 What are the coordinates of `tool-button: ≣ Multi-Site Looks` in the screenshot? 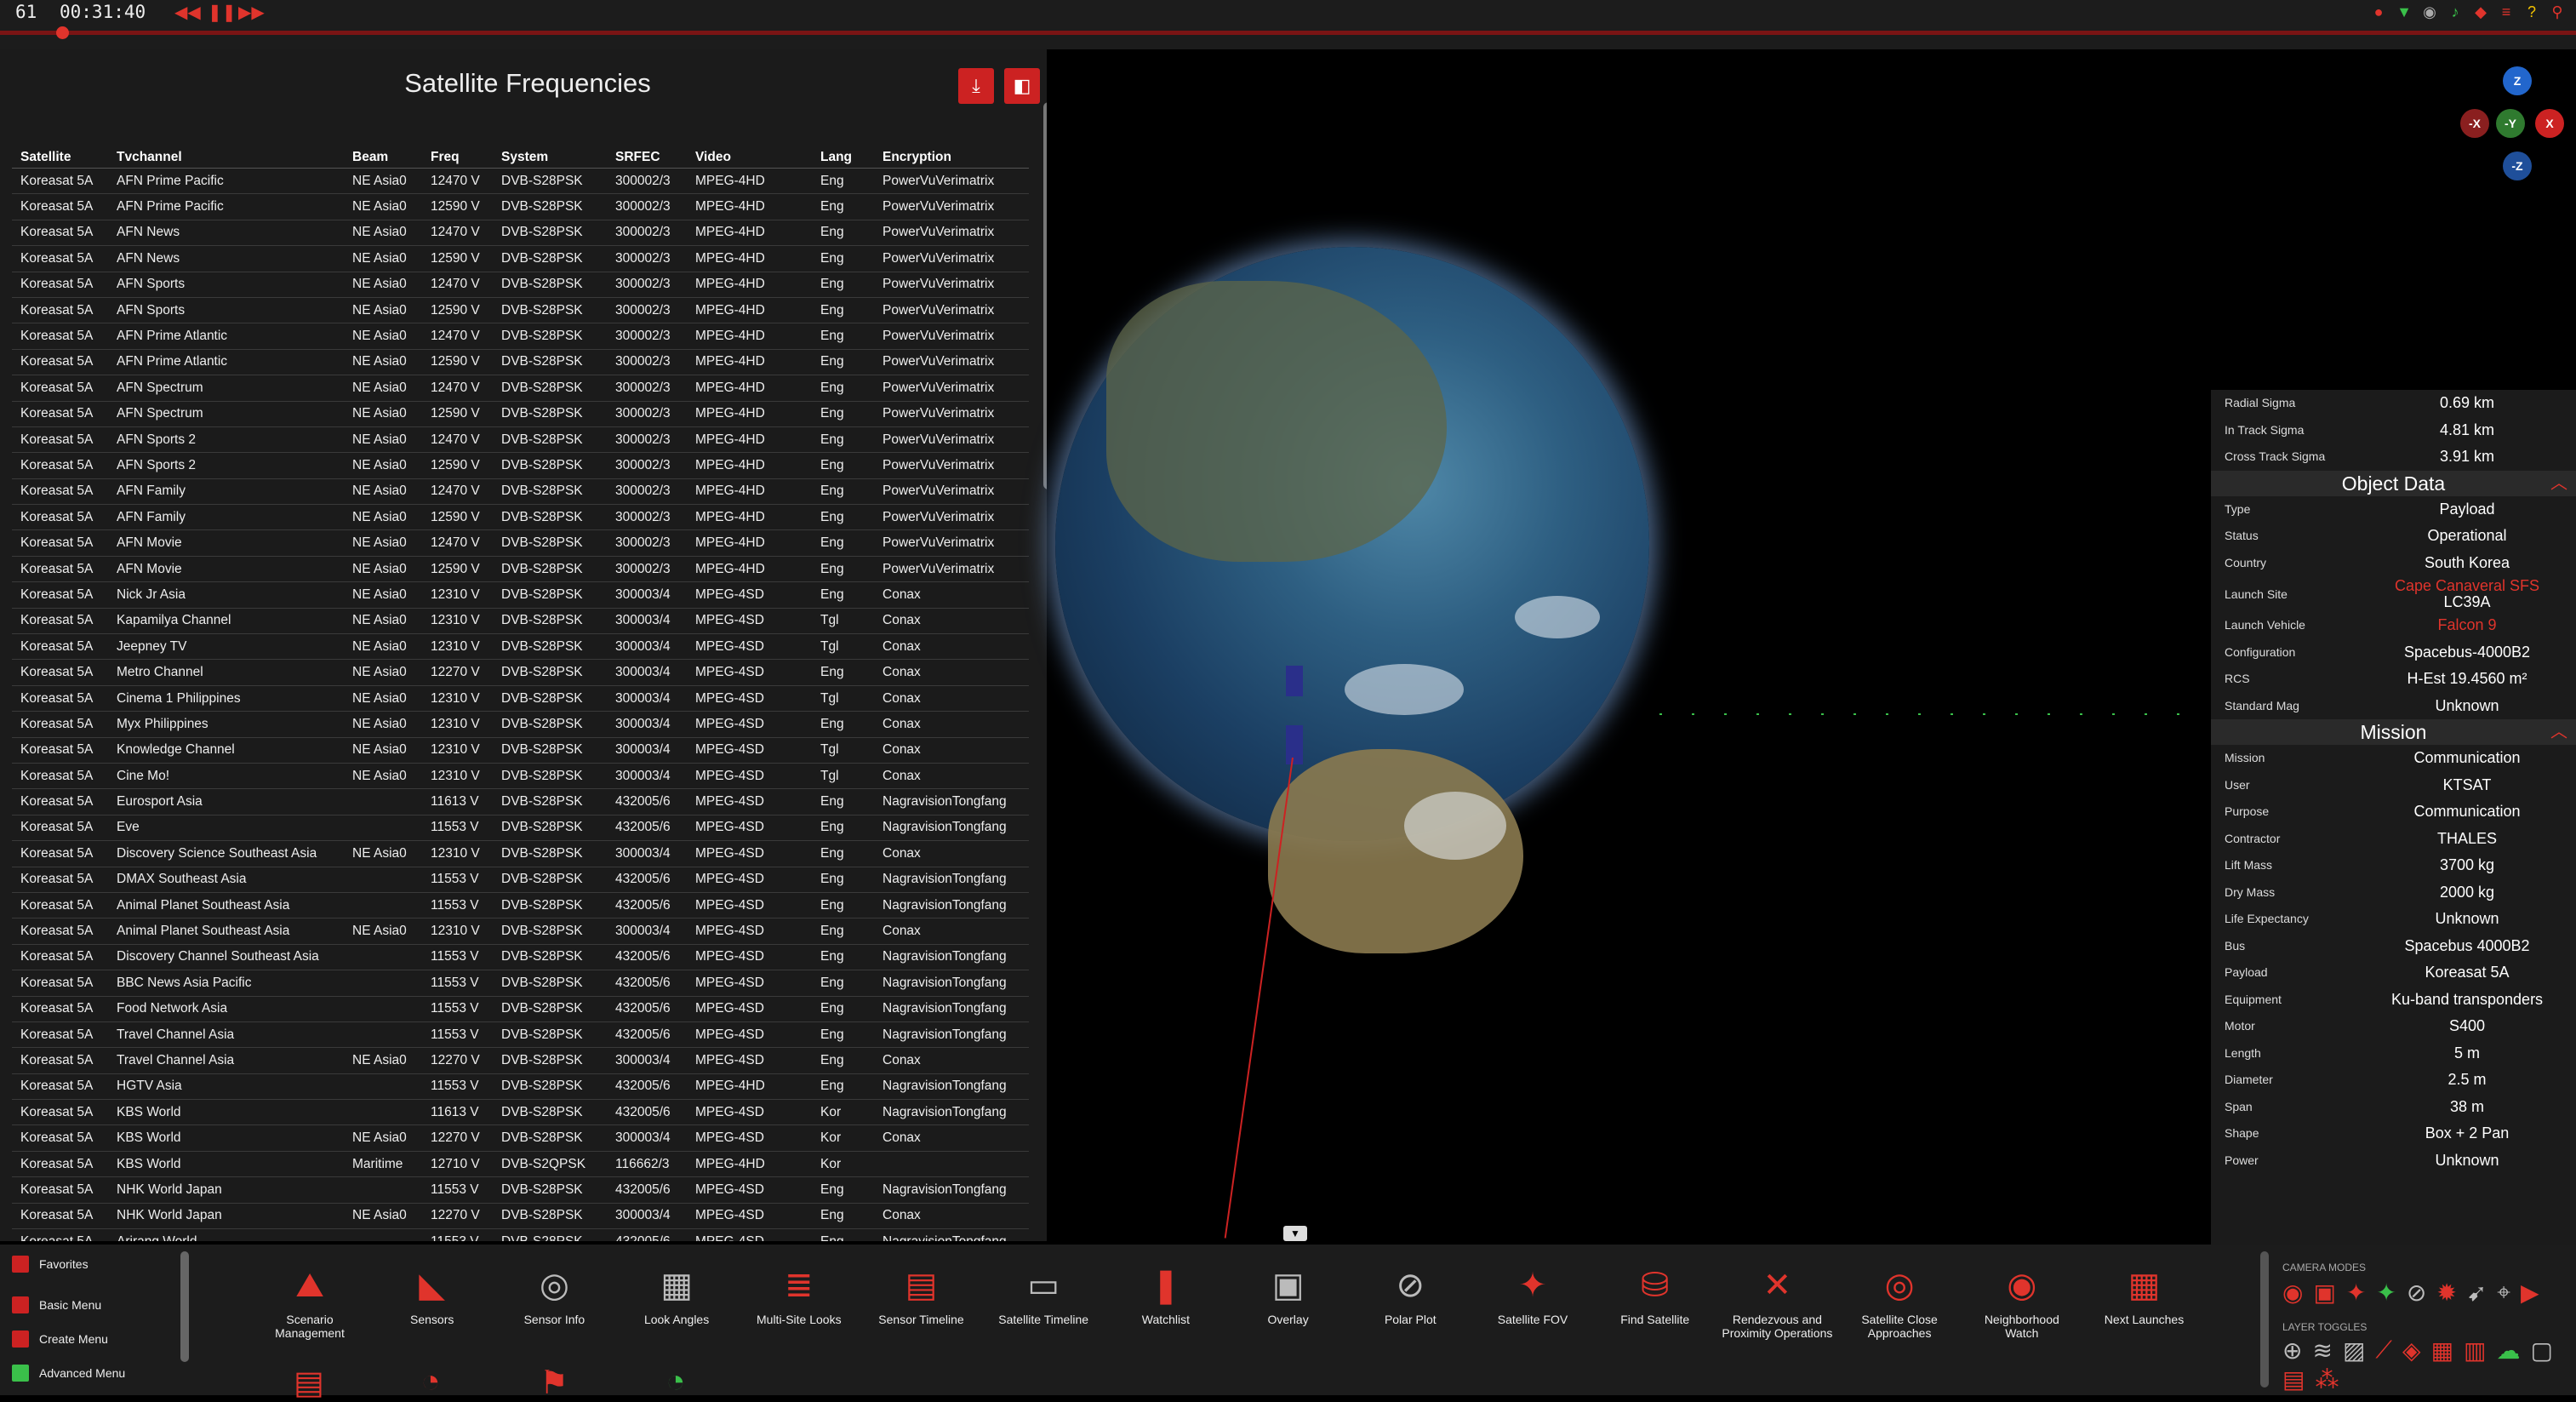 It's located at (799, 1294).